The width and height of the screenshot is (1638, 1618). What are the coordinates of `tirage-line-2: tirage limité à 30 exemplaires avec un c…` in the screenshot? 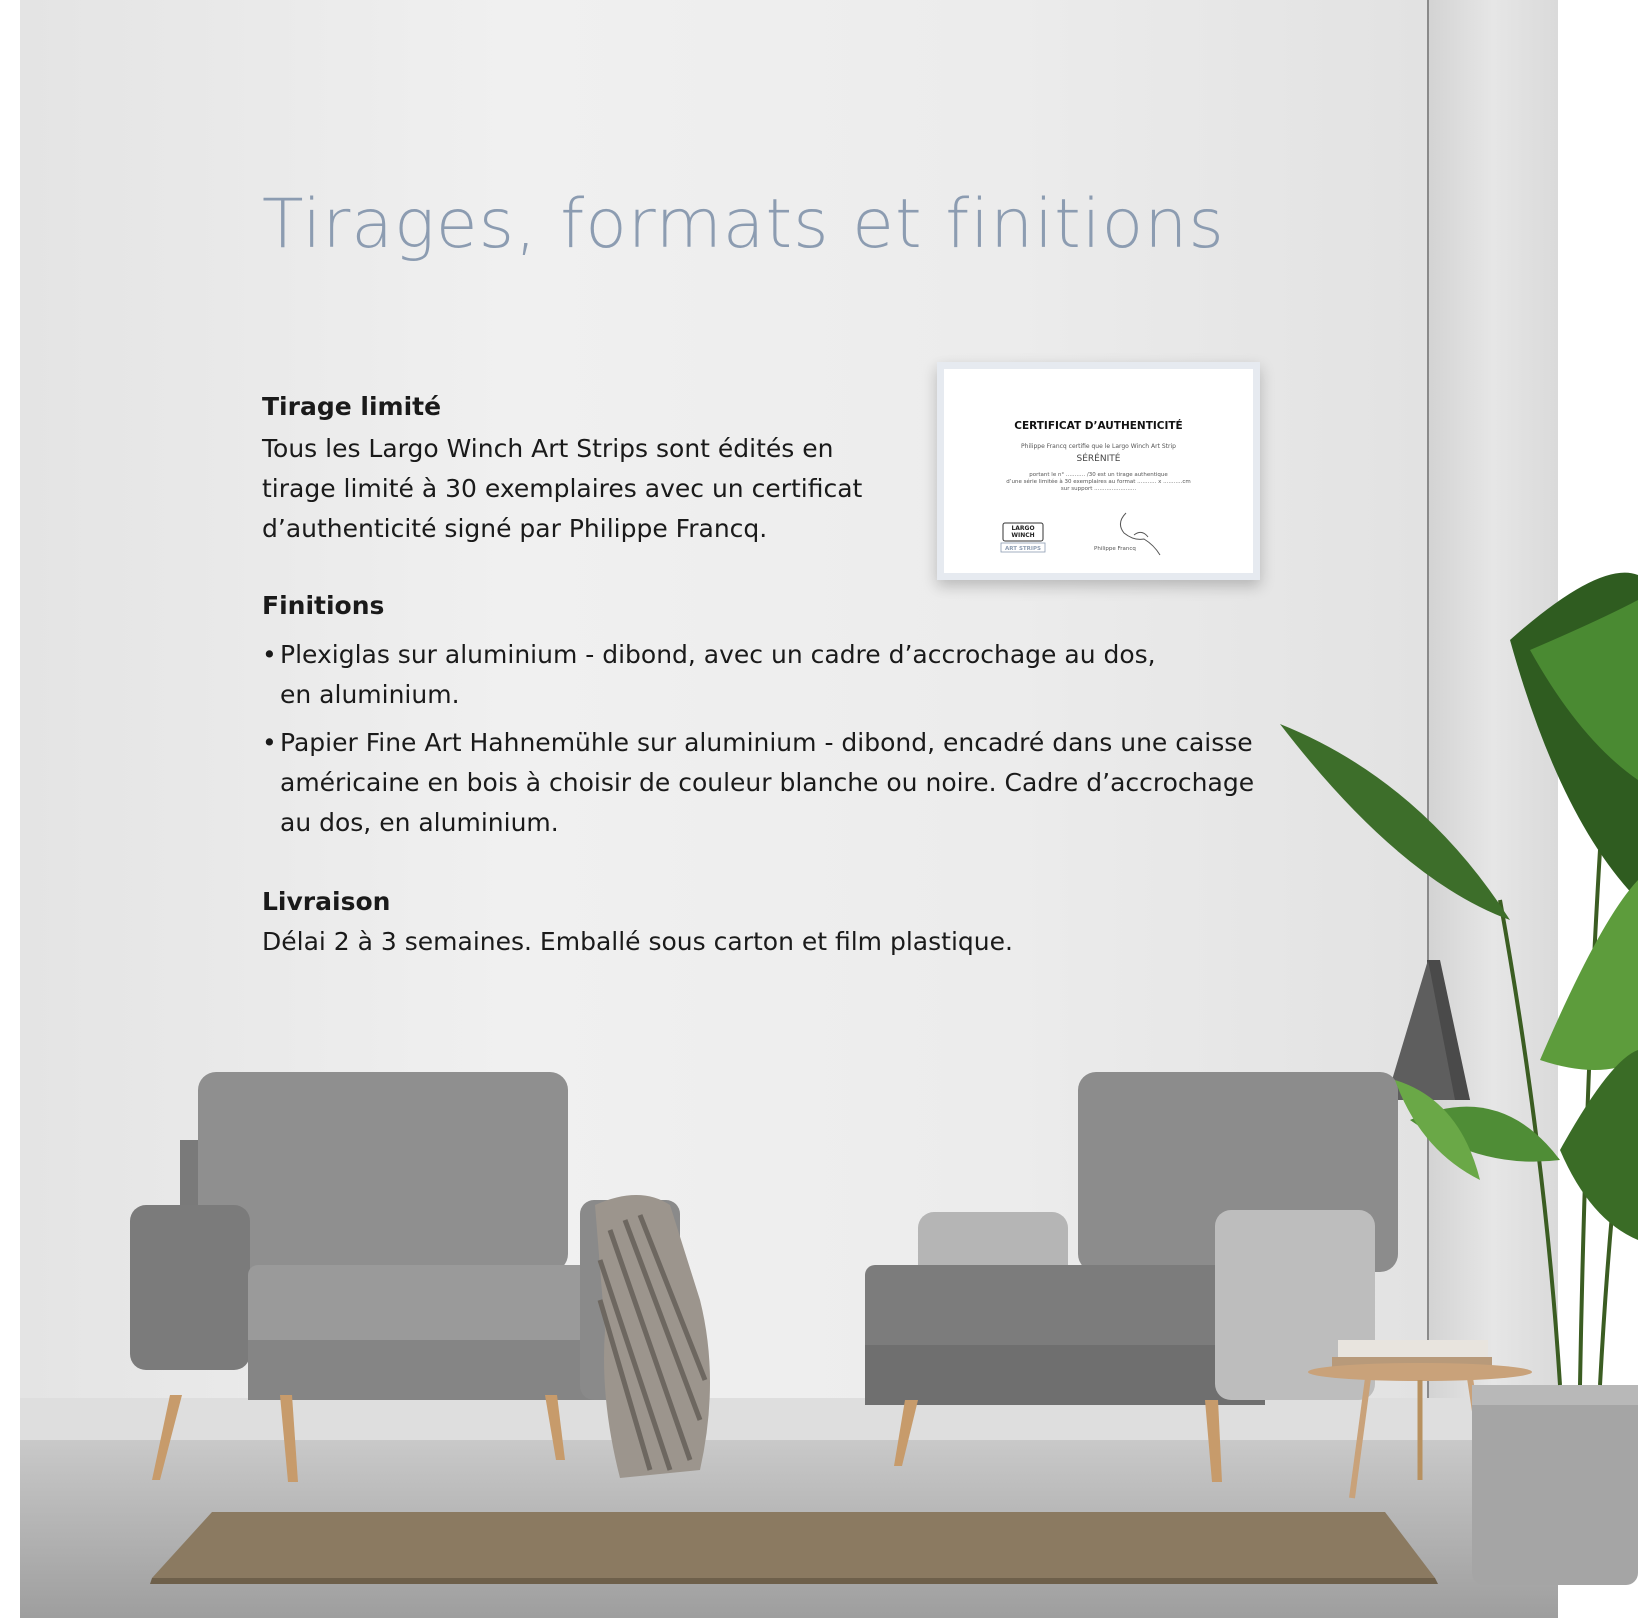 It's located at (562, 488).